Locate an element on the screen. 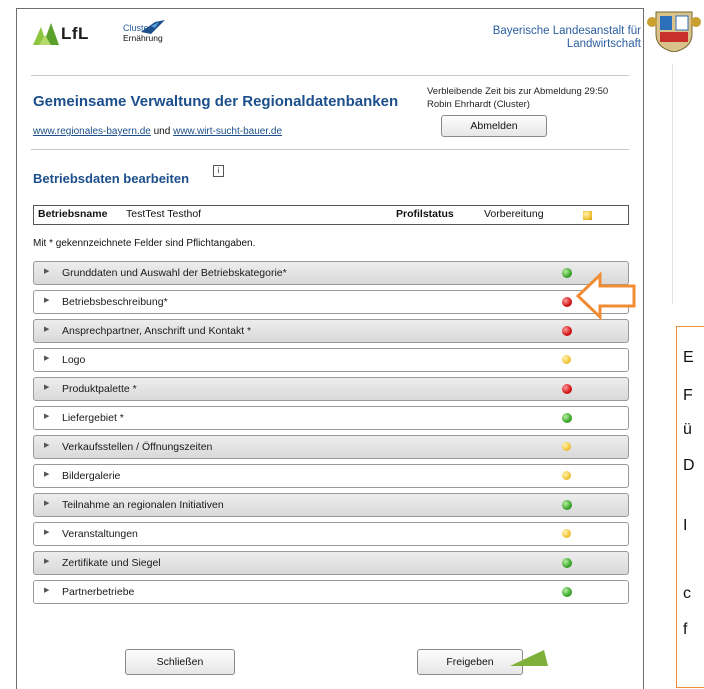 The image size is (704, 689). section-title: Betriebsdaten bearbeiten is located at coordinates (111, 178).